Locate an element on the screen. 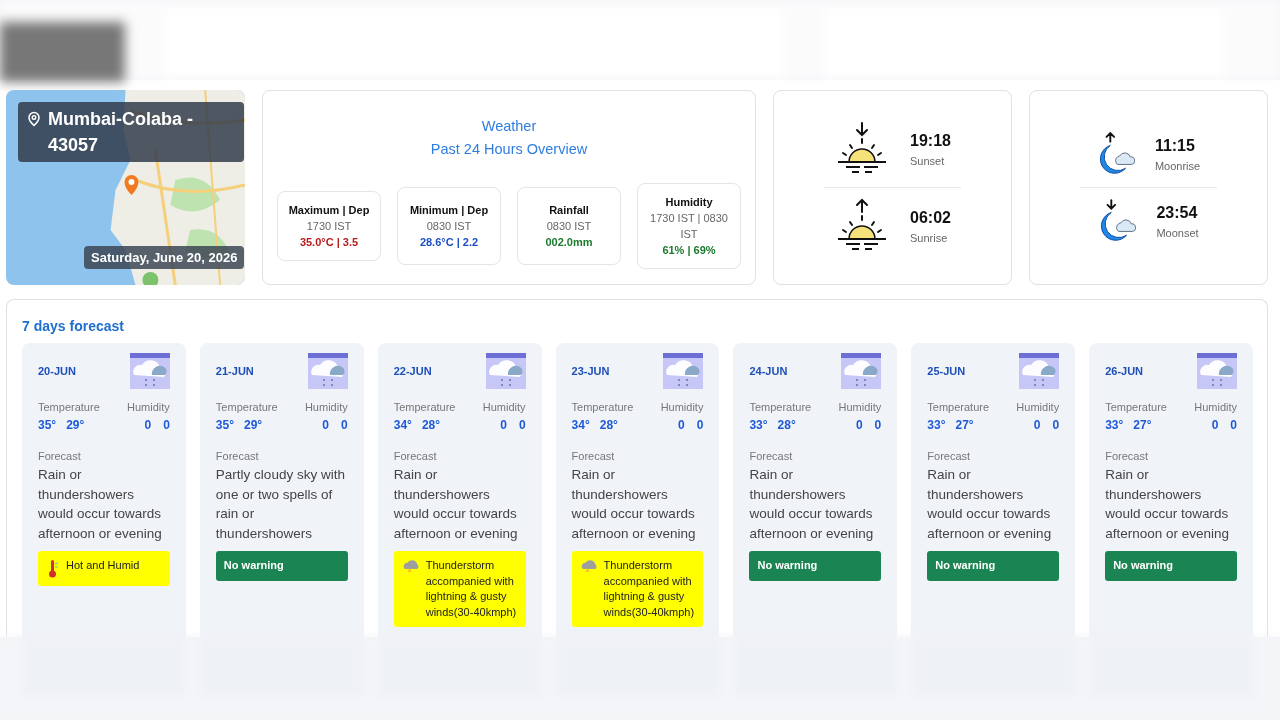  time-label: Moonrise is located at coordinates (1177, 165).